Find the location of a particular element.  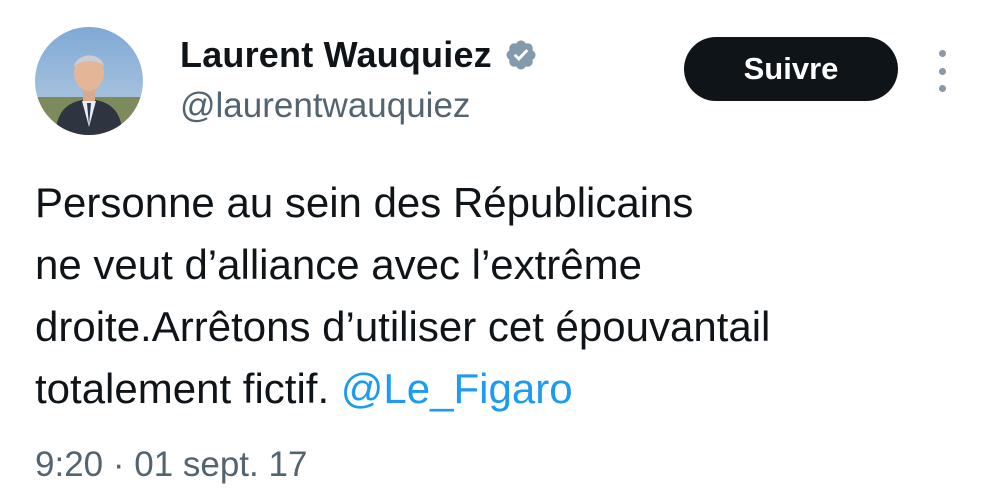

author-display-name: Laurent Wauquiez is located at coordinates (336, 55).